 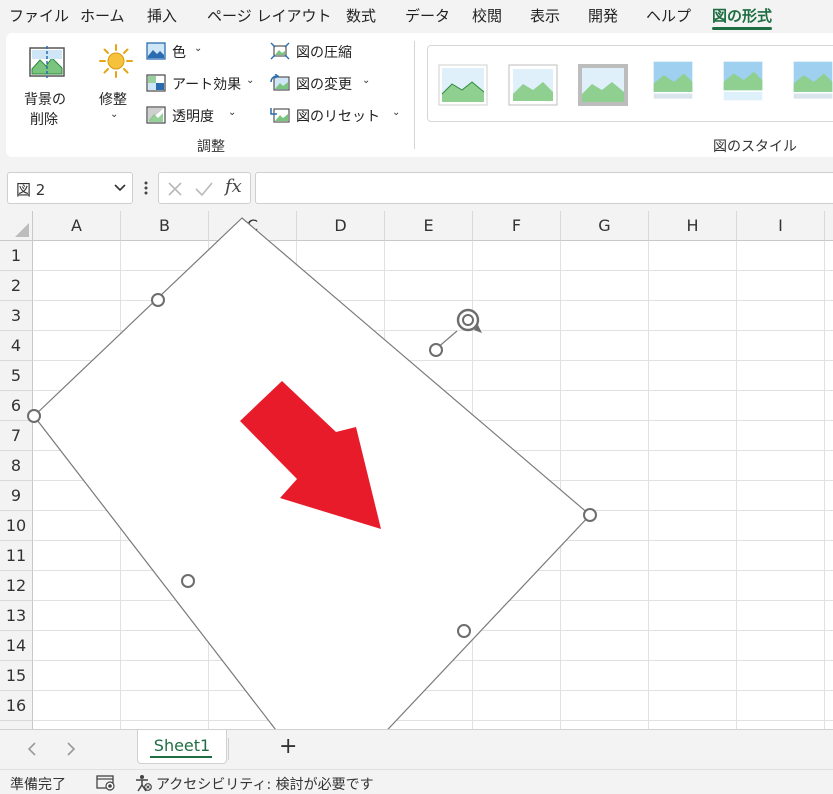 I want to click on accessibility-status-button: アクセシビリティ: 検討が必要です, so click(x=254, y=782).